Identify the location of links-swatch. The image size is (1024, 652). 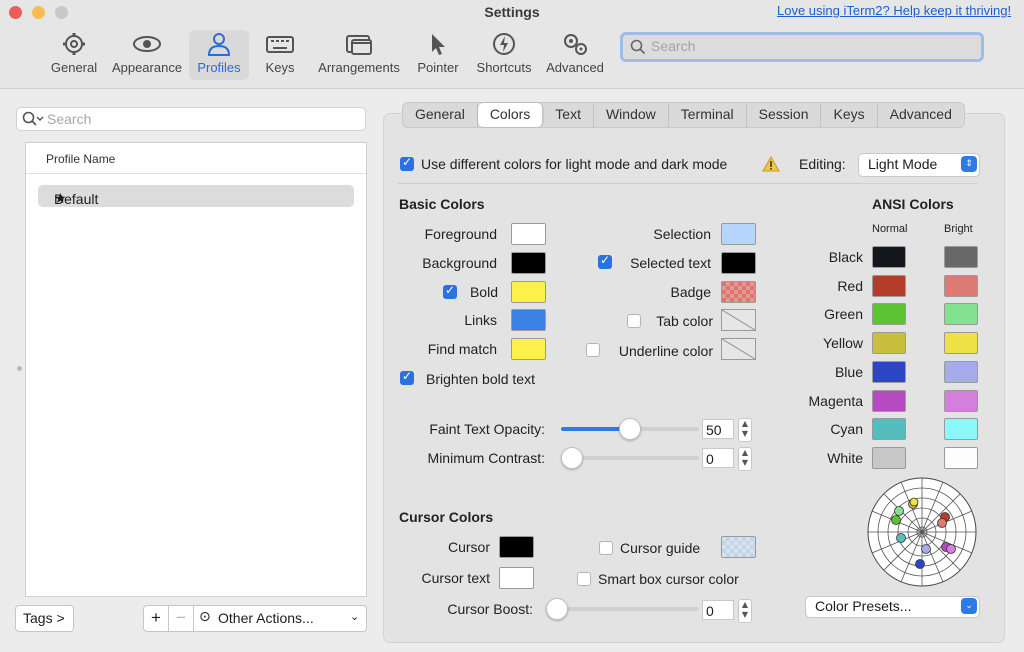
(528, 320).